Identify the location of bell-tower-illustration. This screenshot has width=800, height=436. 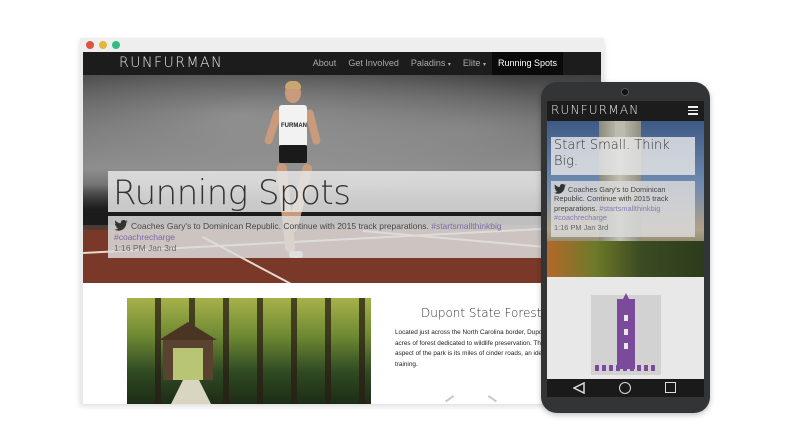
(626, 334).